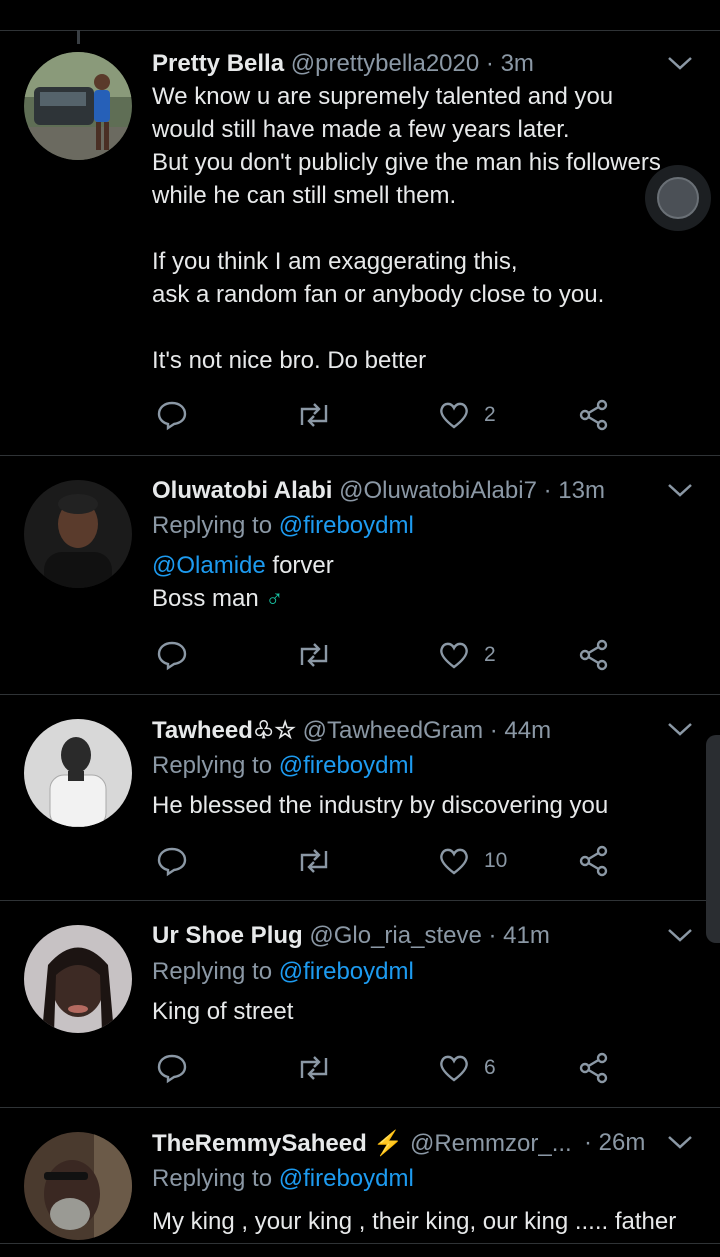 Image resolution: width=720 pixels, height=1257 pixels. Describe the element at coordinates (713, 839) in the screenshot. I see `scrollbar` at that location.